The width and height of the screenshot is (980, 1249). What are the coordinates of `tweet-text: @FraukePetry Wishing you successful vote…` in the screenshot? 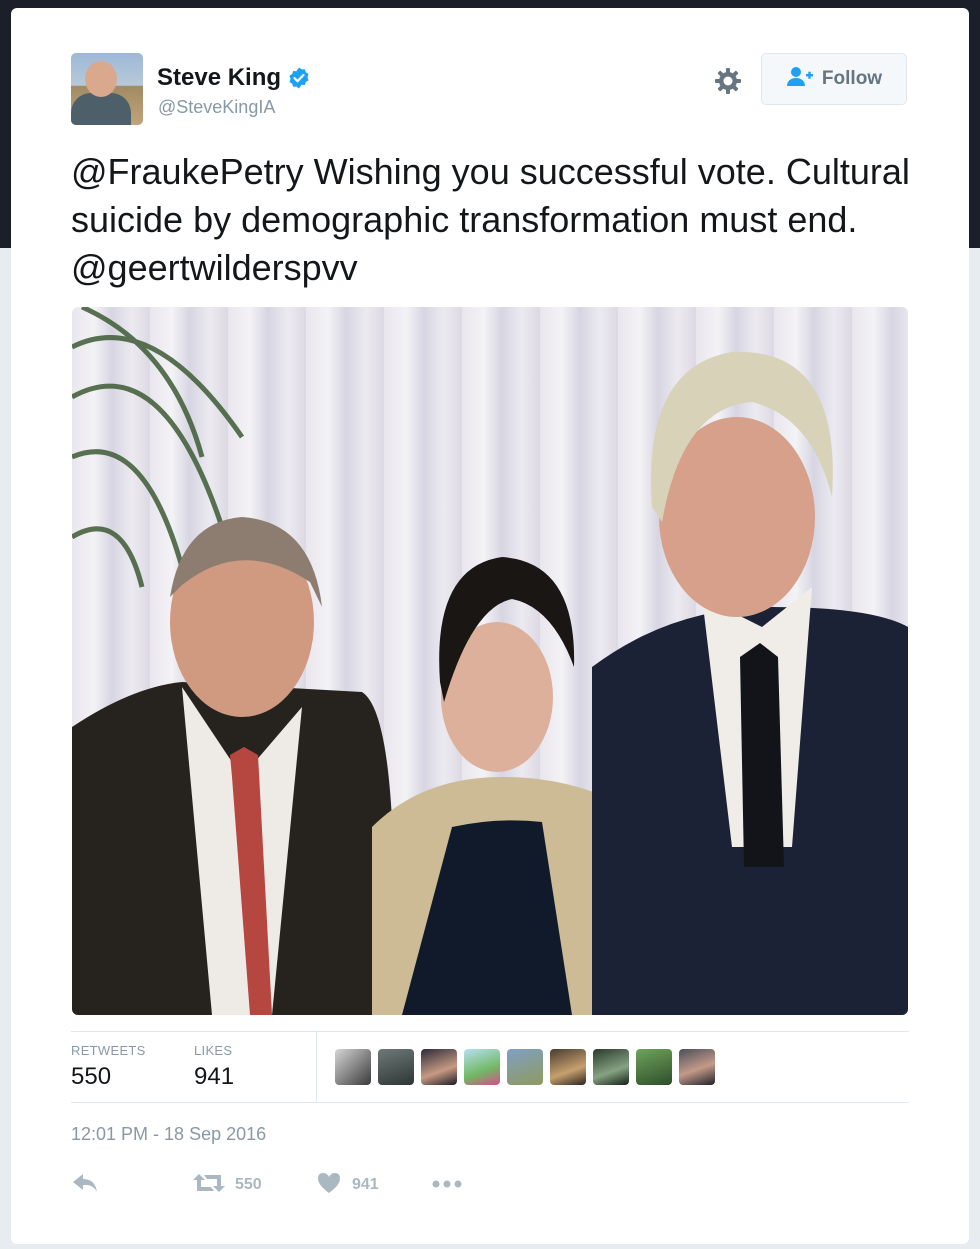 It's located at (496, 220).